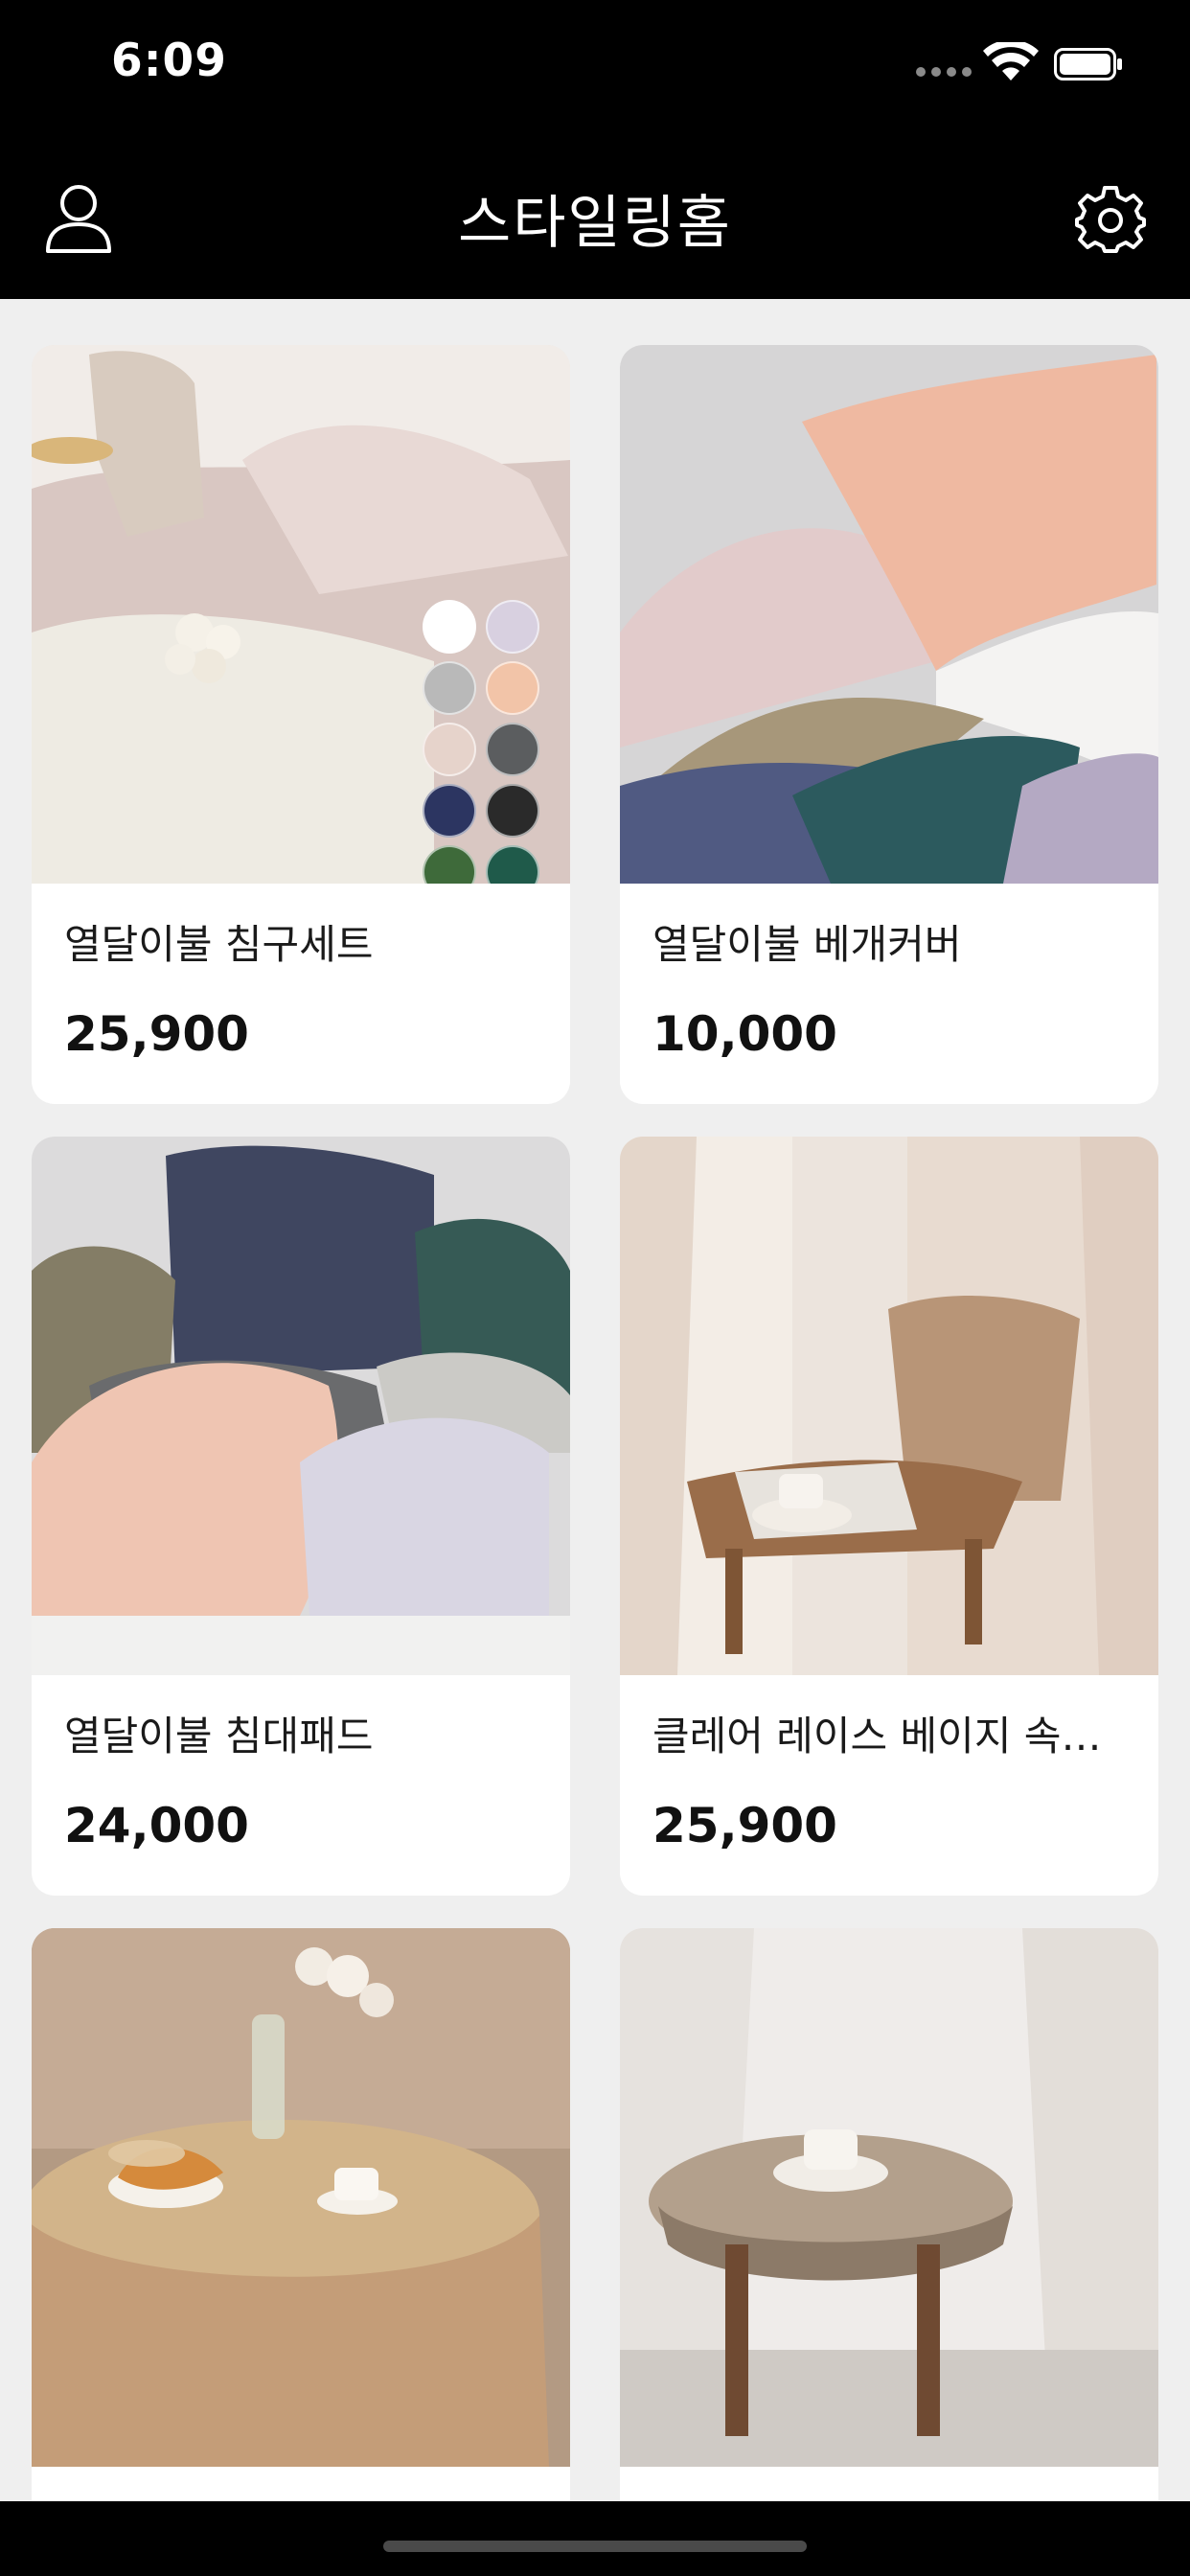 This screenshot has height=2576, width=1190. Describe the element at coordinates (156, 1825) in the screenshot. I see `product-price: 24,000` at that location.